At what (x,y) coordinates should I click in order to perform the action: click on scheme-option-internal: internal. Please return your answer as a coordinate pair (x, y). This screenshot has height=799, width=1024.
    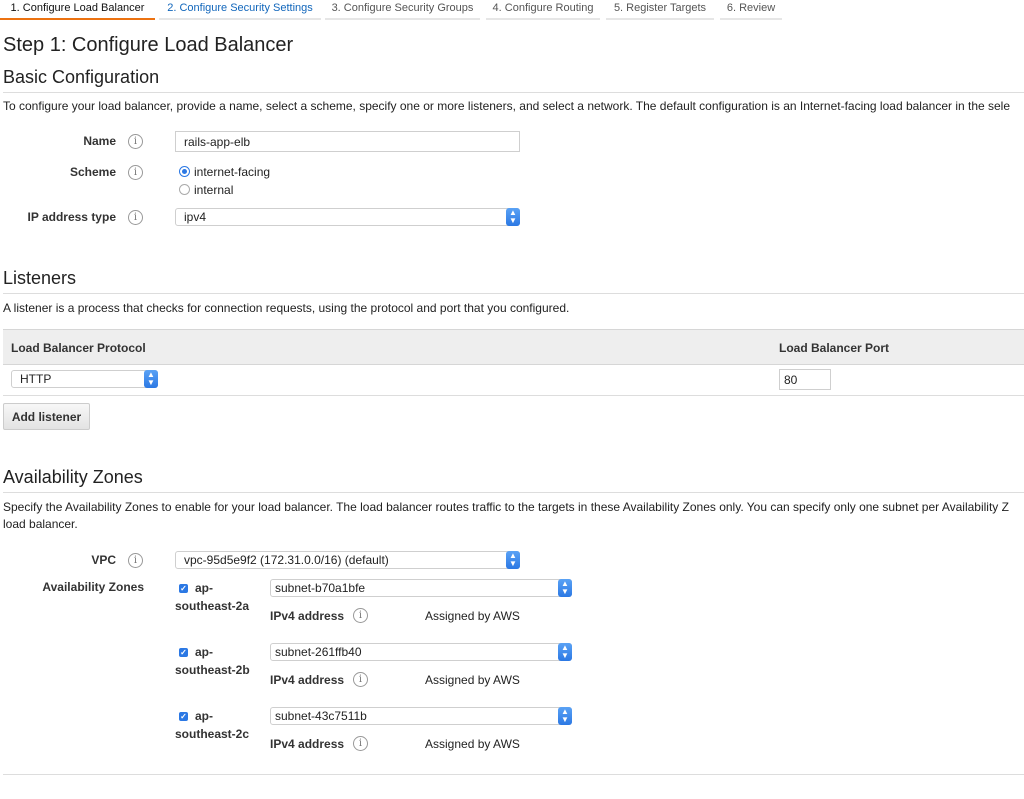
    Looking at the image, I should click on (206, 190).